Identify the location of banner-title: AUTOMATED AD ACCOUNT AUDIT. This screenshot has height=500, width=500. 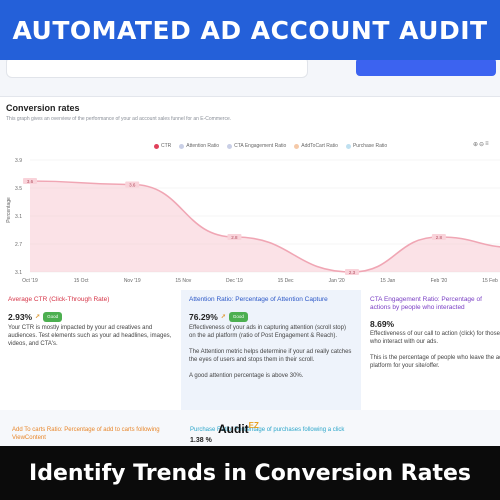
(250, 30).